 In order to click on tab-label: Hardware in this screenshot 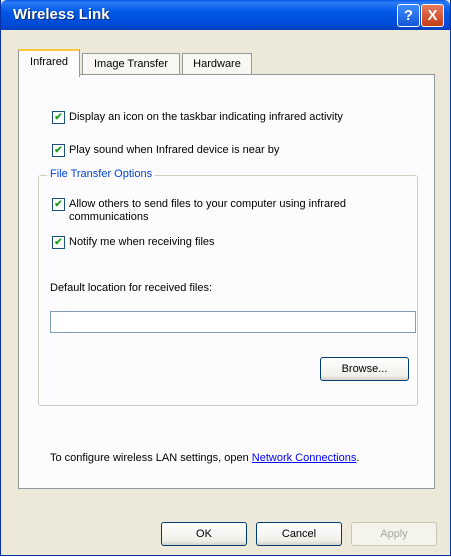, I will do `click(217, 64)`.